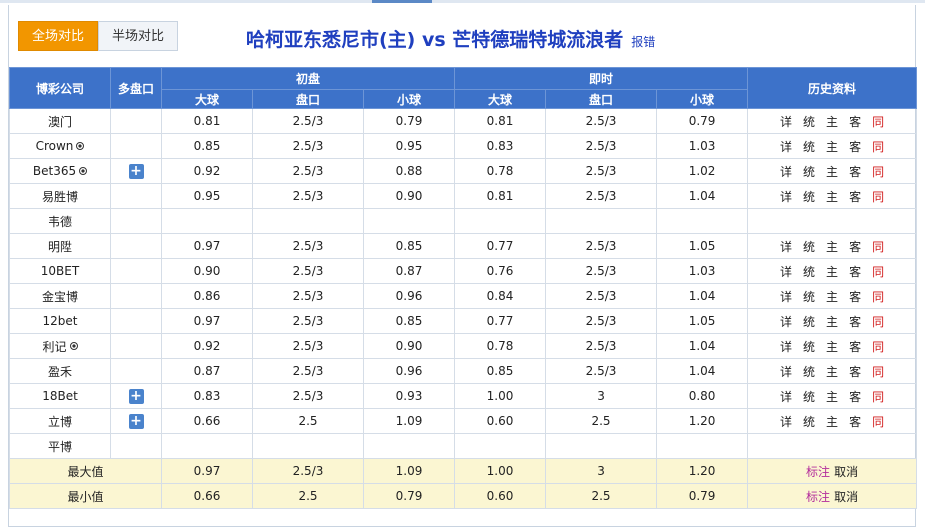 This screenshot has height=532, width=925. I want to click on live-odds-cell: 0.80, so click(702, 396).